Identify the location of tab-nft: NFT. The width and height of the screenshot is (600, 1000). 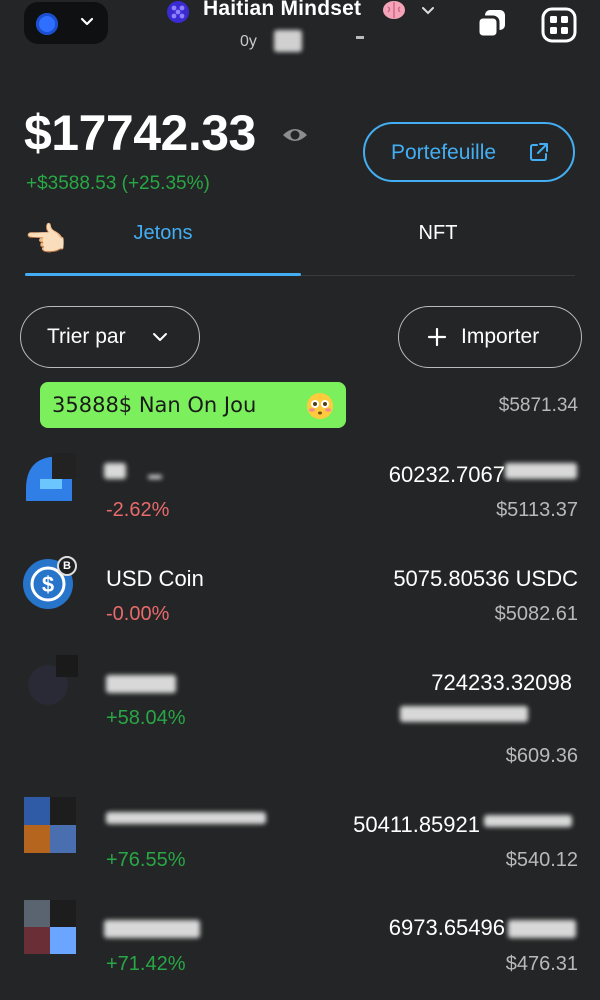
(438, 233).